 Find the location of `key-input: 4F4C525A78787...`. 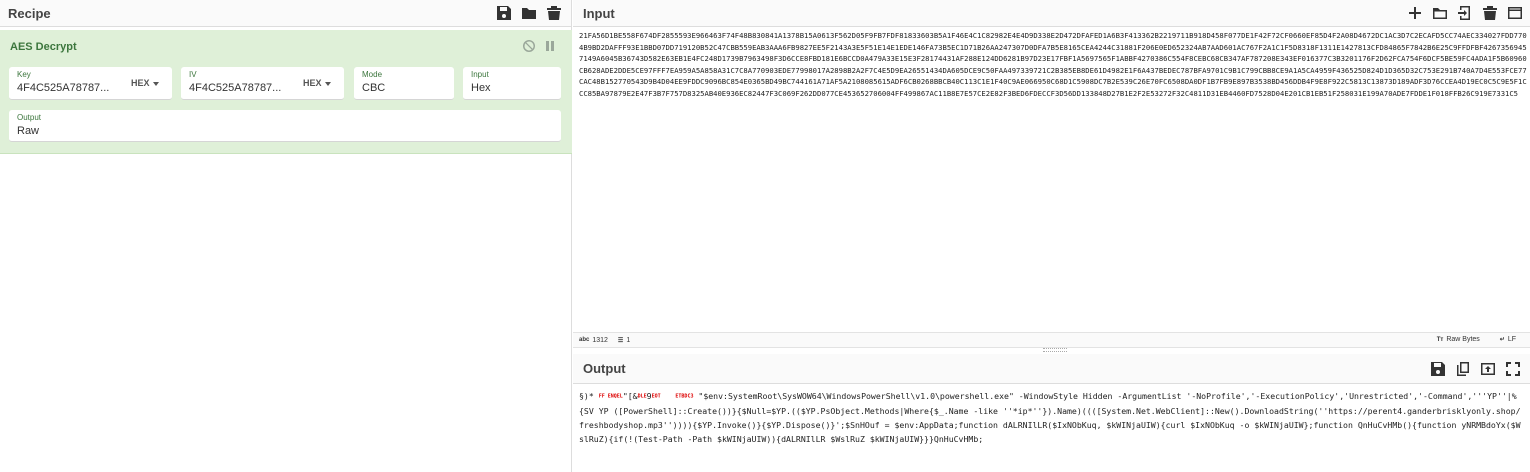

key-input: 4F4C525A78787... is located at coordinates (73, 88).